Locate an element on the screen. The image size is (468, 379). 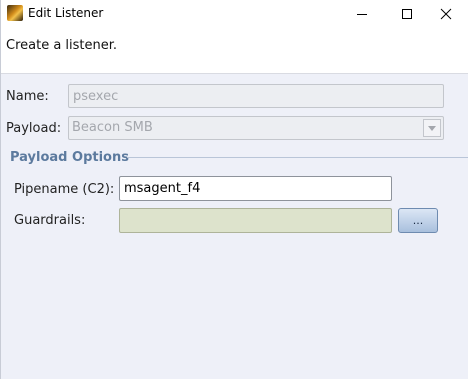
guardrails-field is located at coordinates (255, 220).